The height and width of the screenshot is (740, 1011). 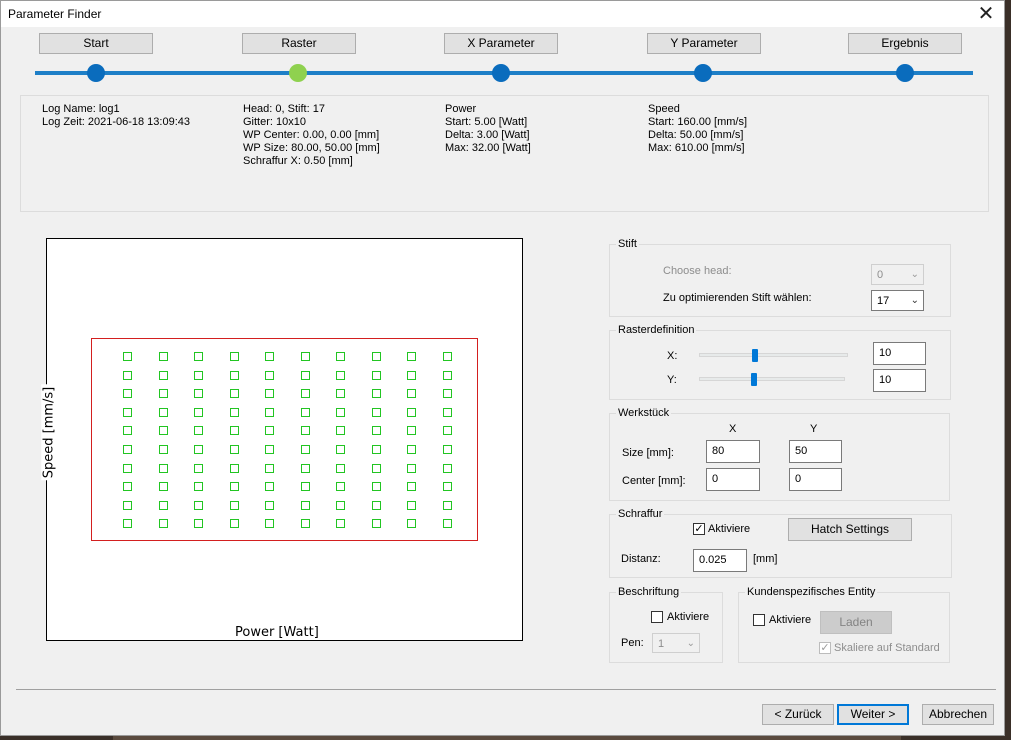 I want to click on step-y-parameter-button: Y Parameter, so click(x=704, y=43).